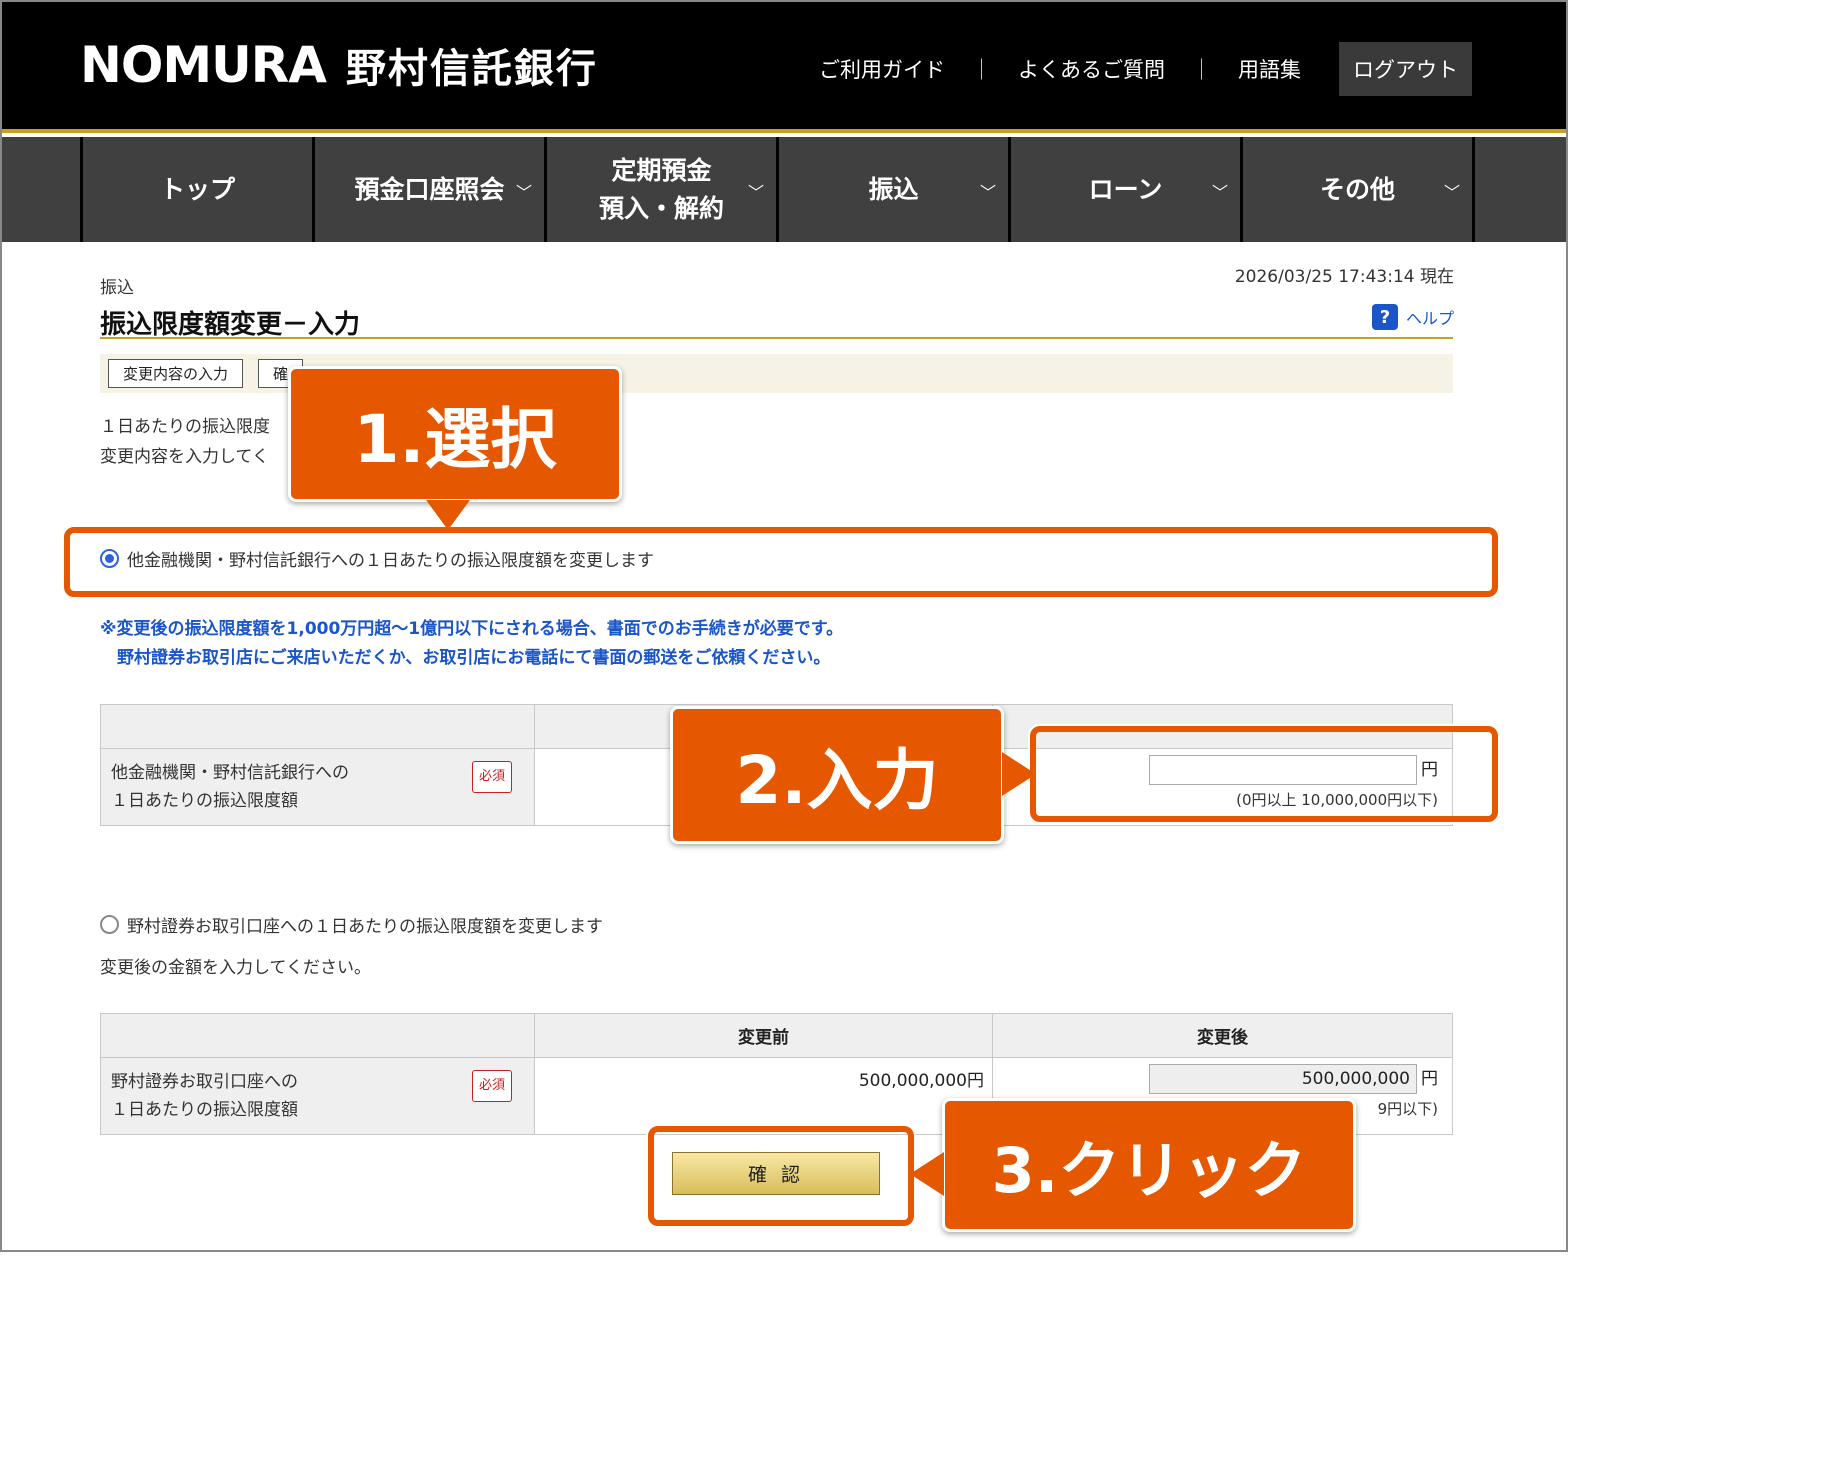 Image resolution: width=1826 pixels, height=1458 pixels. Describe the element at coordinates (1344, 277) in the screenshot. I see `current-timestamp: 2026/03/25 17:43:14 現在` at that location.